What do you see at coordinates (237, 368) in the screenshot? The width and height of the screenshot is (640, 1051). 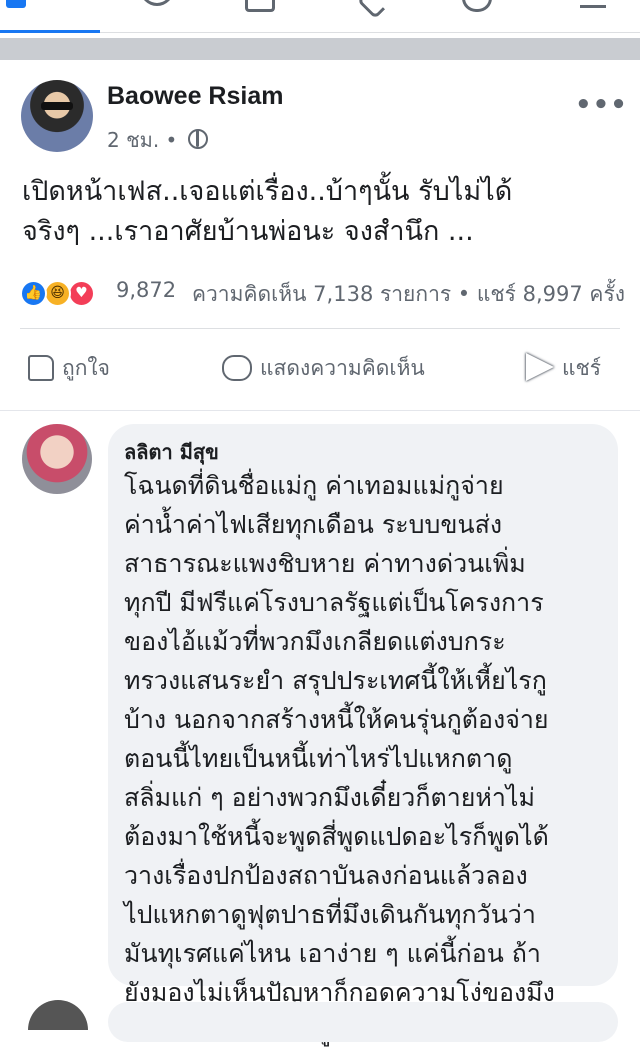 I see `comment-bubble-icon` at bounding box center [237, 368].